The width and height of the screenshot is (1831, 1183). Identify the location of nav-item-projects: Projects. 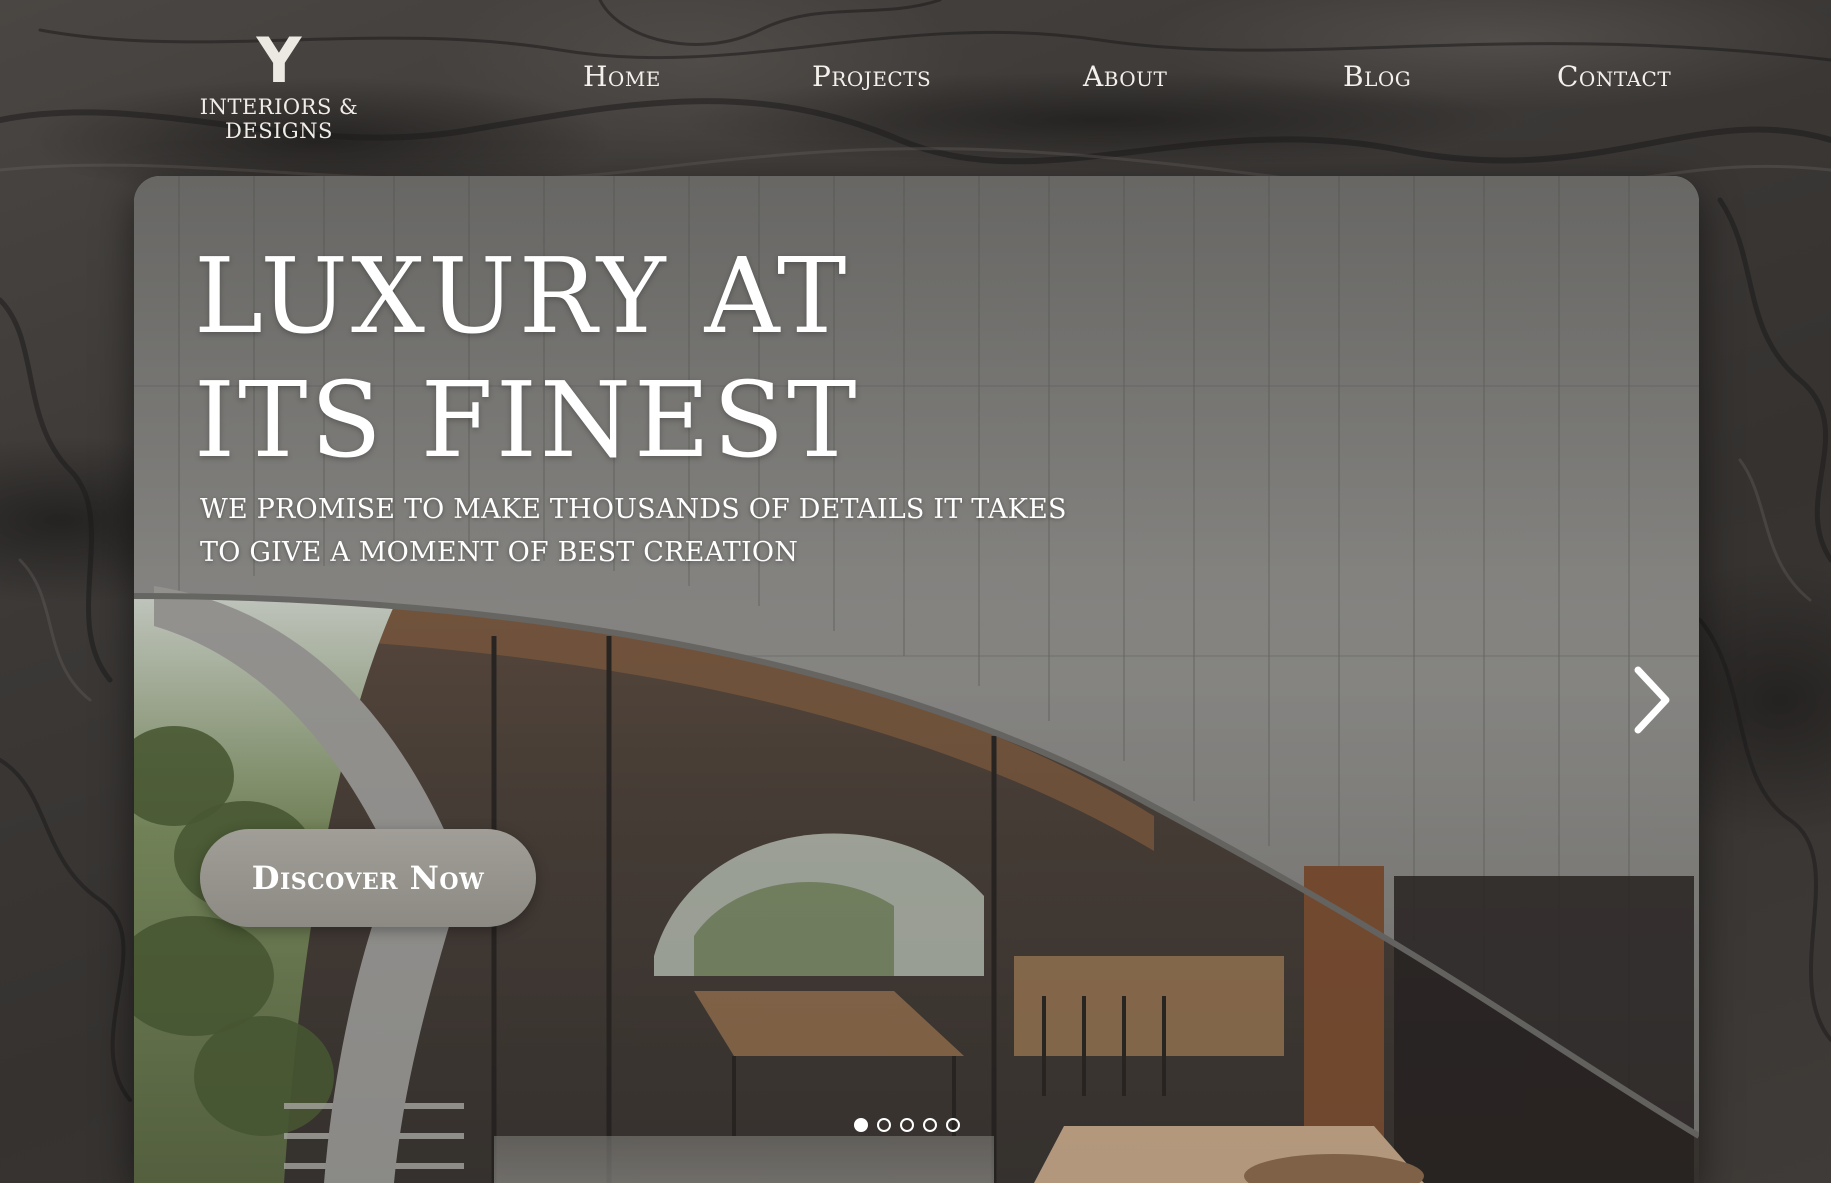
(871, 76).